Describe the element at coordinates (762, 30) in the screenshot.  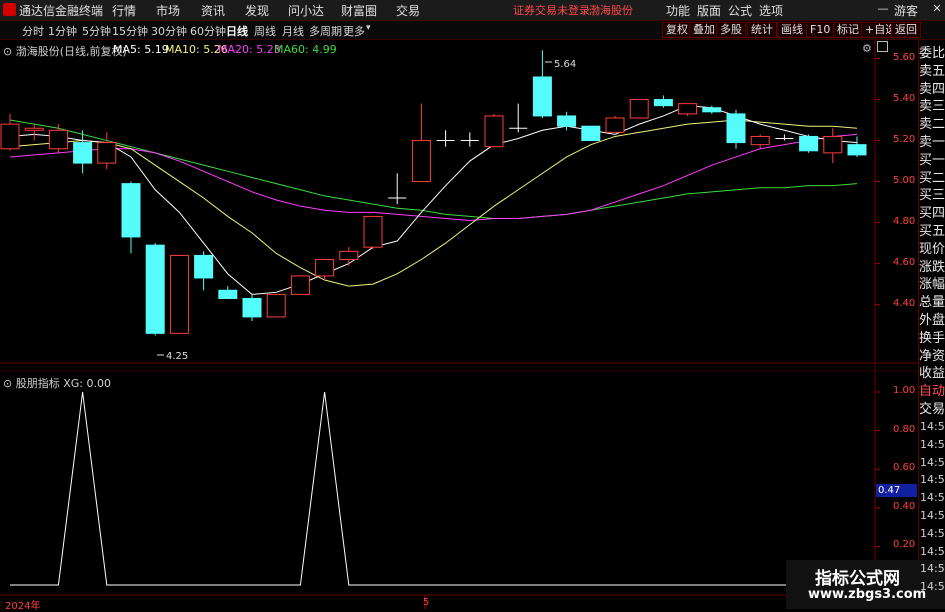
I see `toolbar-3: 统计` at that location.